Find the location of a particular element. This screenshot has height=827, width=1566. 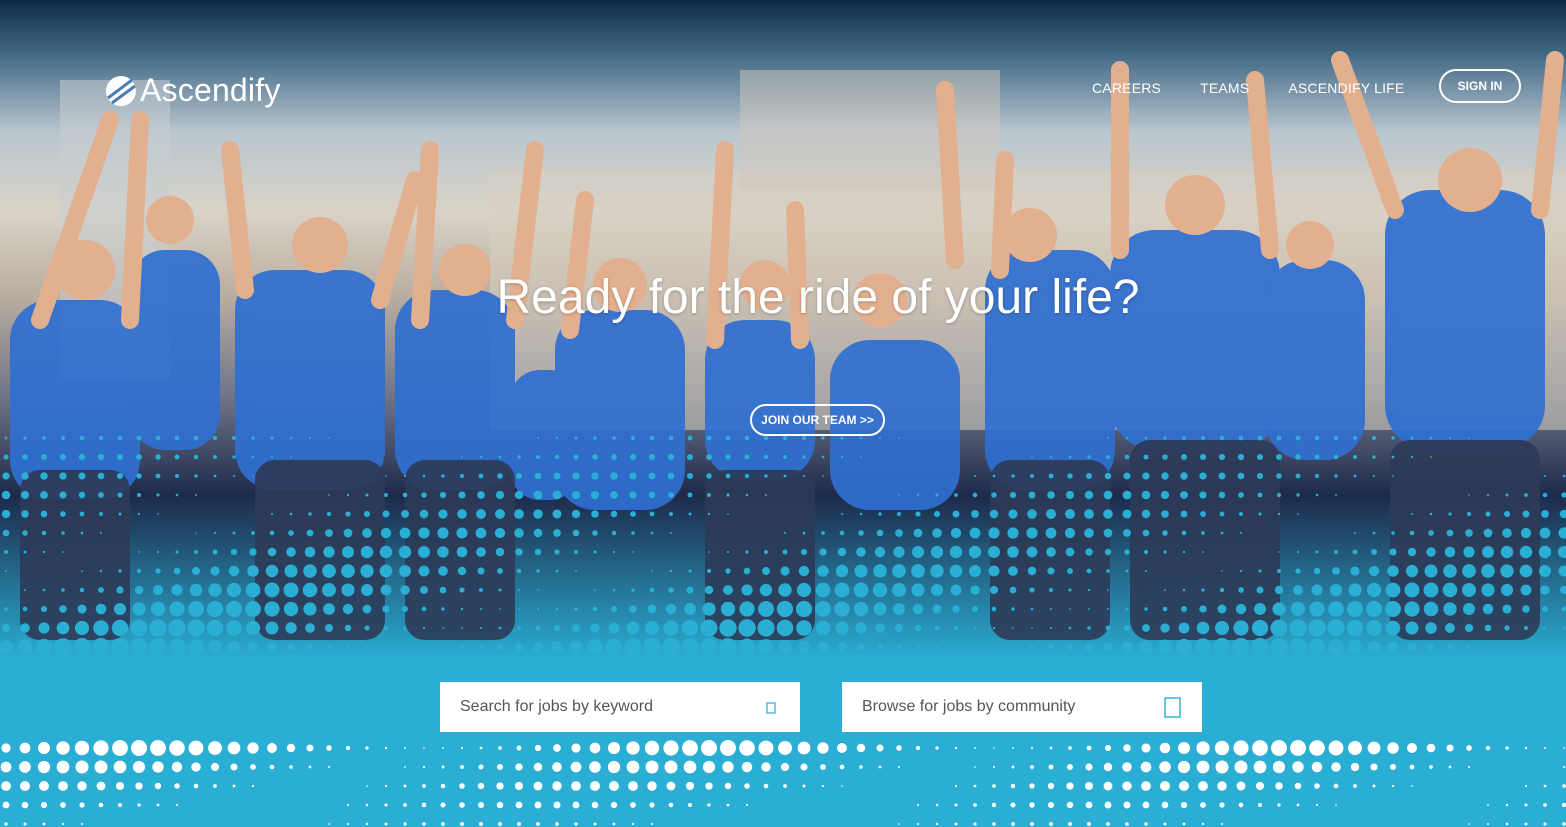

keyword-search-input is located at coordinates (600, 707).